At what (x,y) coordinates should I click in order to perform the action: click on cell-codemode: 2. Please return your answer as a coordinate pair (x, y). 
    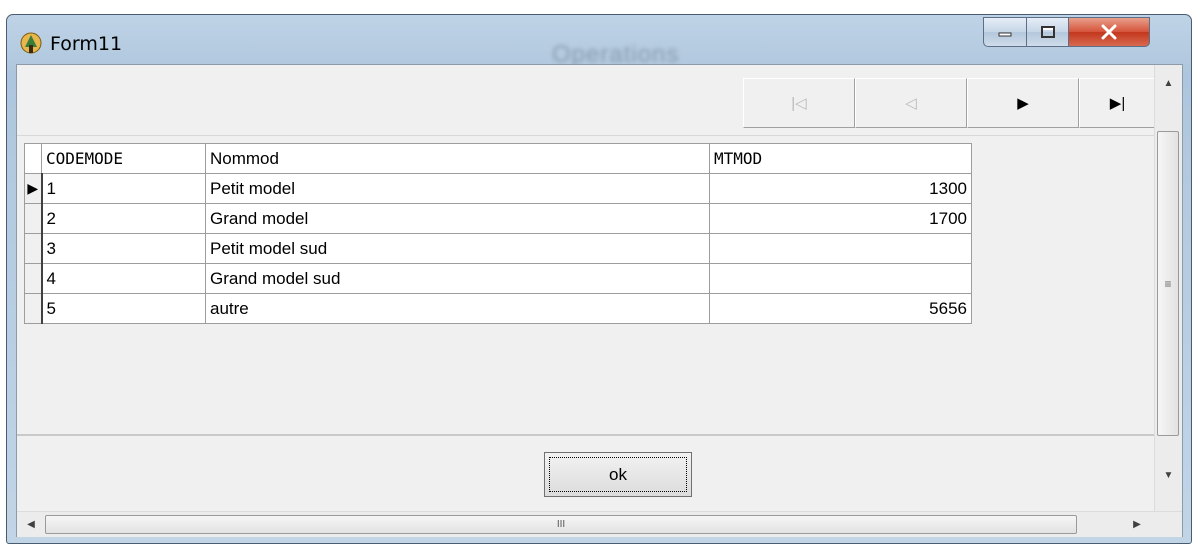
    Looking at the image, I should click on (123, 218).